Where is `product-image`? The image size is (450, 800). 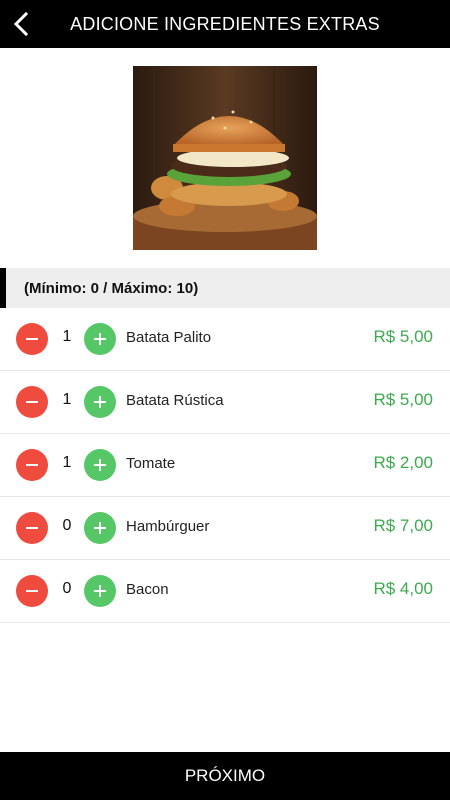 product-image is located at coordinates (225, 158).